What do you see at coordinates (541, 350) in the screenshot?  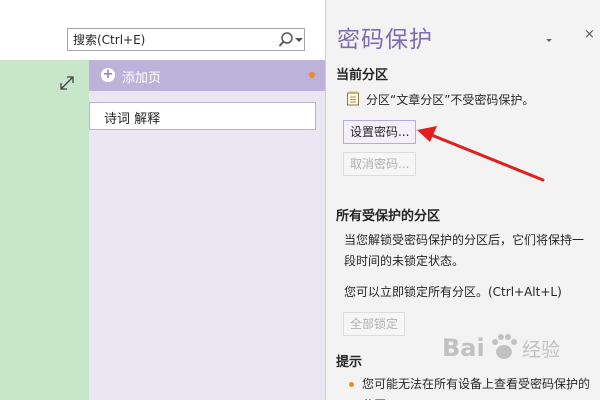 I see `watermark-suffix: 经验` at bounding box center [541, 350].